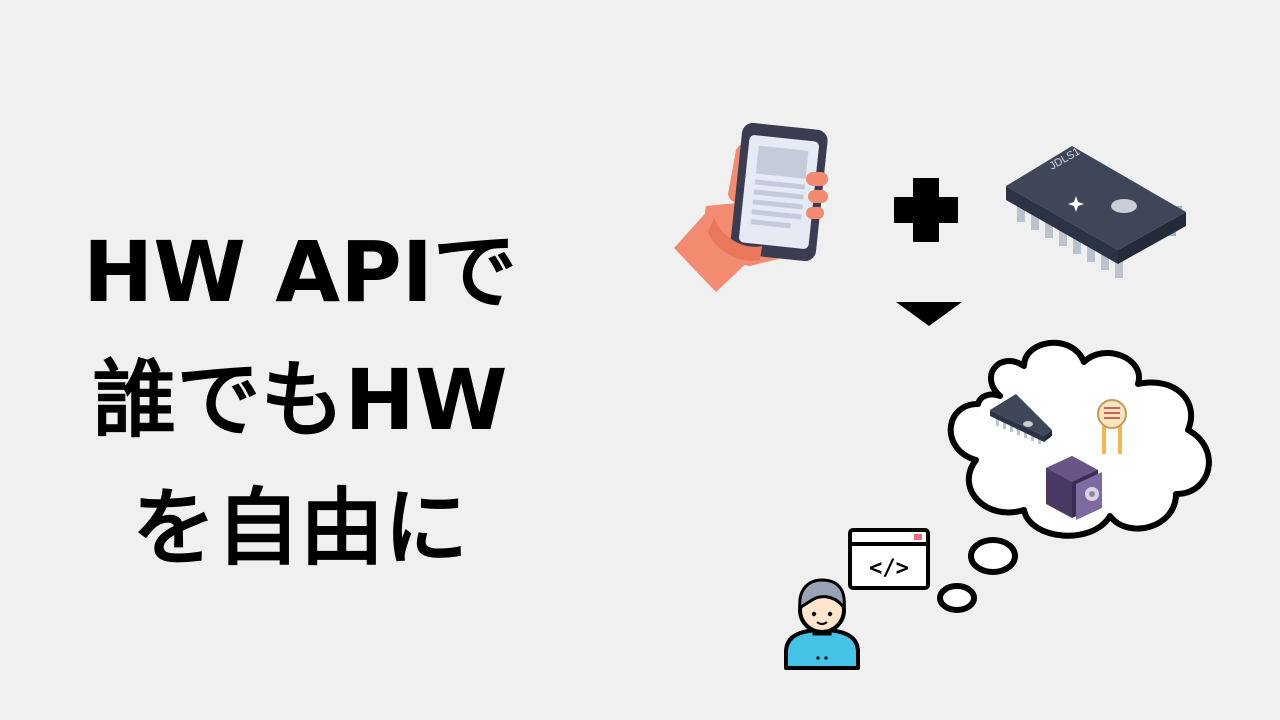 This screenshot has width=1280, height=720. What do you see at coordinates (929, 314) in the screenshot?
I see `down-triangle-arrow-icon` at bounding box center [929, 314].